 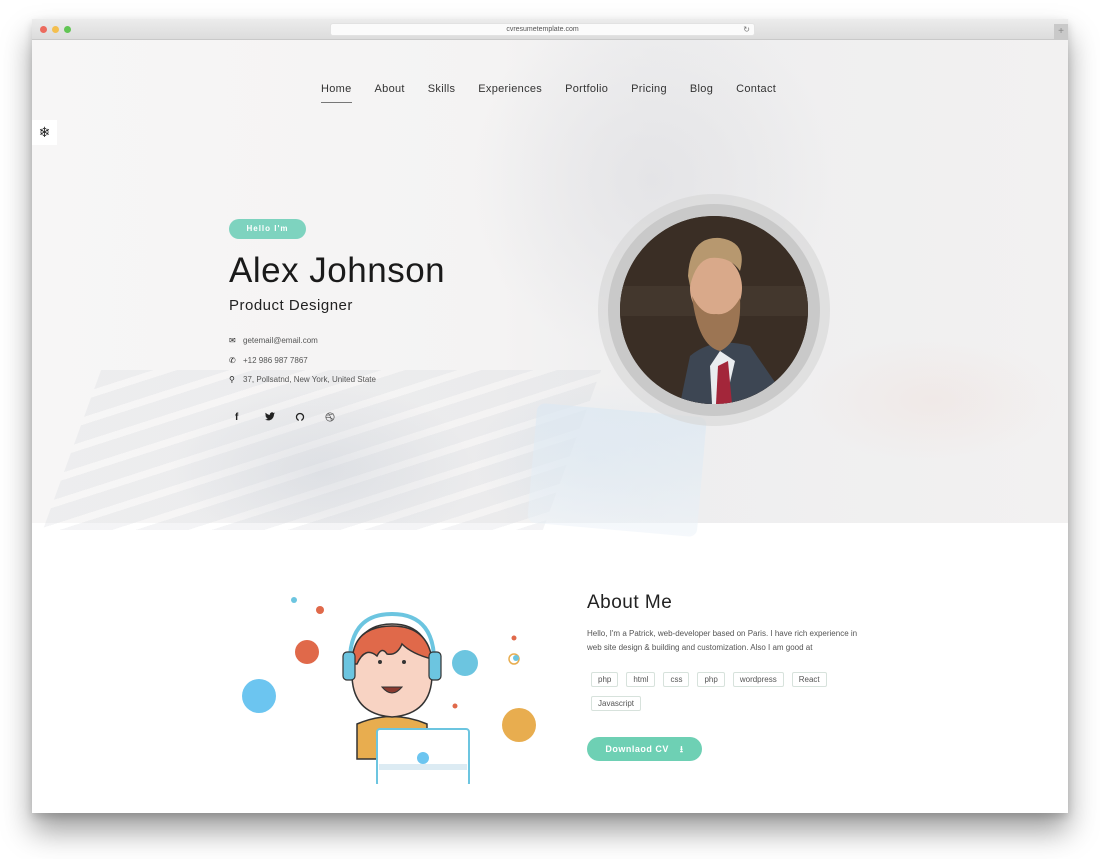 What do you see at coordinates (649, 92) in the screenshot?
I see `nav-pricing: Pricing` at bounding box center [649, 92].